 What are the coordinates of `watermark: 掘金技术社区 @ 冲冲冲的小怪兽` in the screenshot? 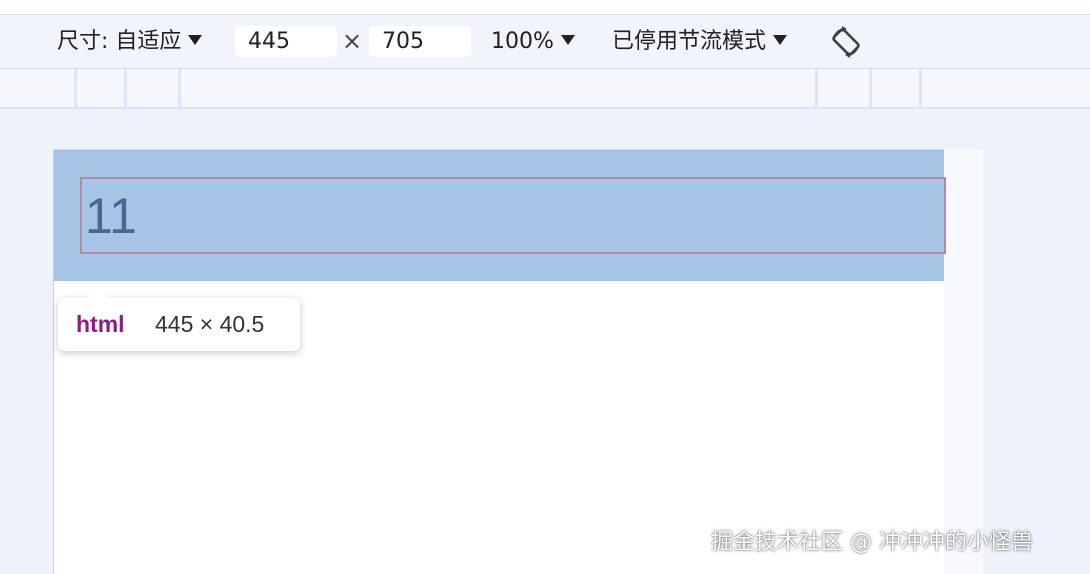 It's located at (872, 542).